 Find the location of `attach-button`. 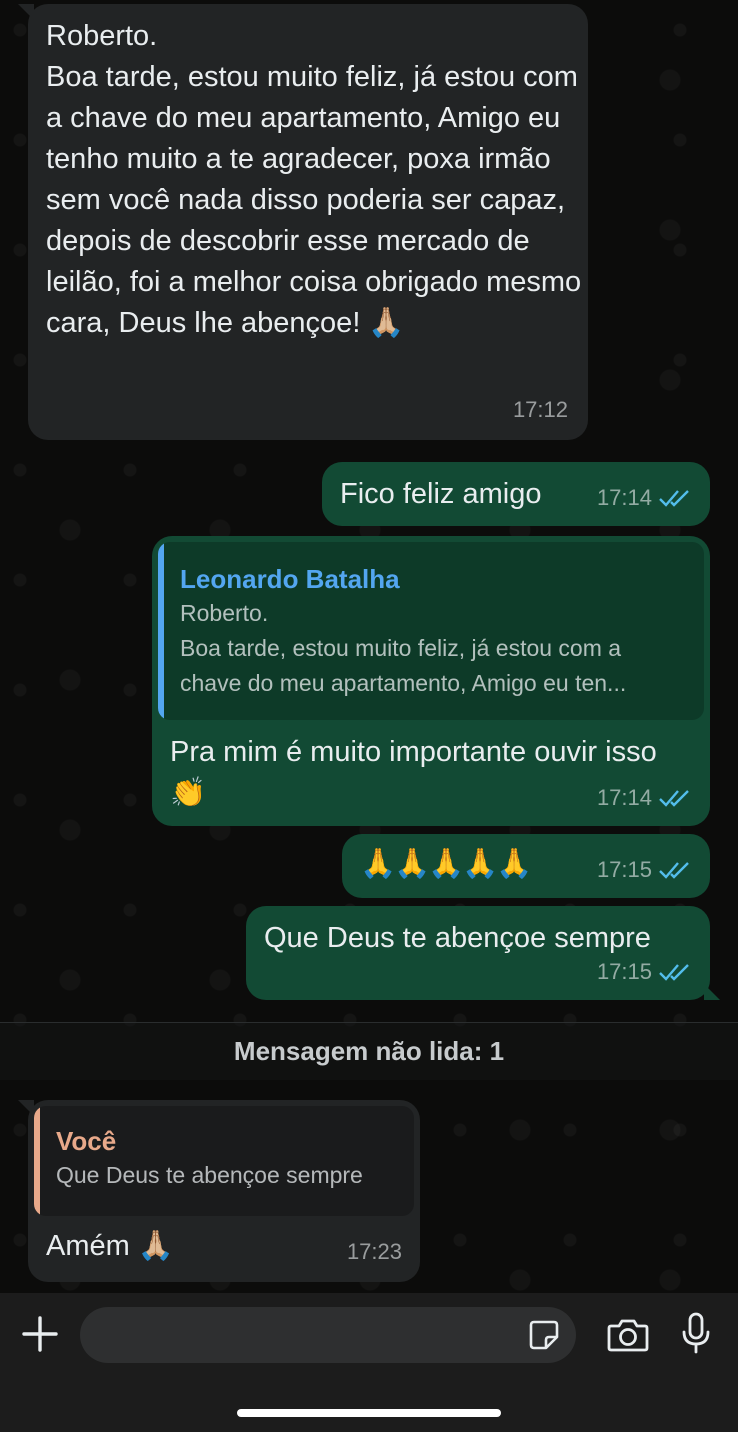

attach-button is located at coordinates (40, 1334).